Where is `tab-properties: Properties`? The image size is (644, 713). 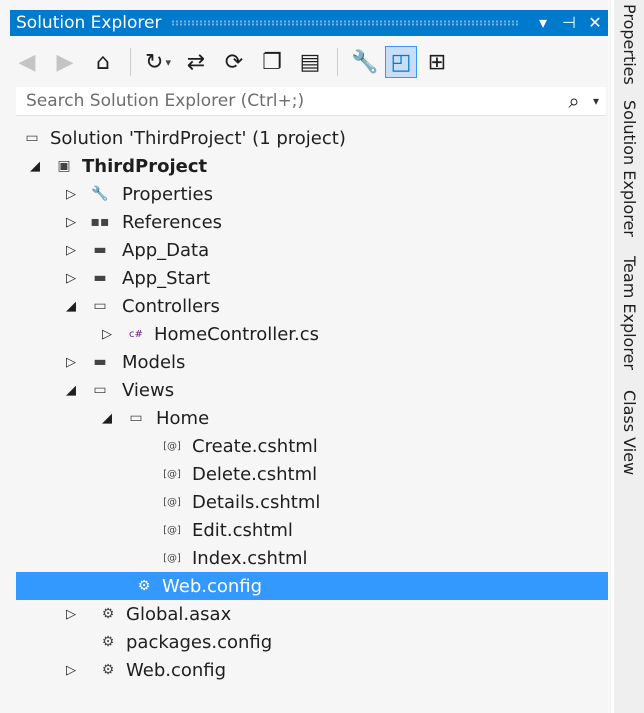
tab-properties: Properties is located at coordinates (629, 44).